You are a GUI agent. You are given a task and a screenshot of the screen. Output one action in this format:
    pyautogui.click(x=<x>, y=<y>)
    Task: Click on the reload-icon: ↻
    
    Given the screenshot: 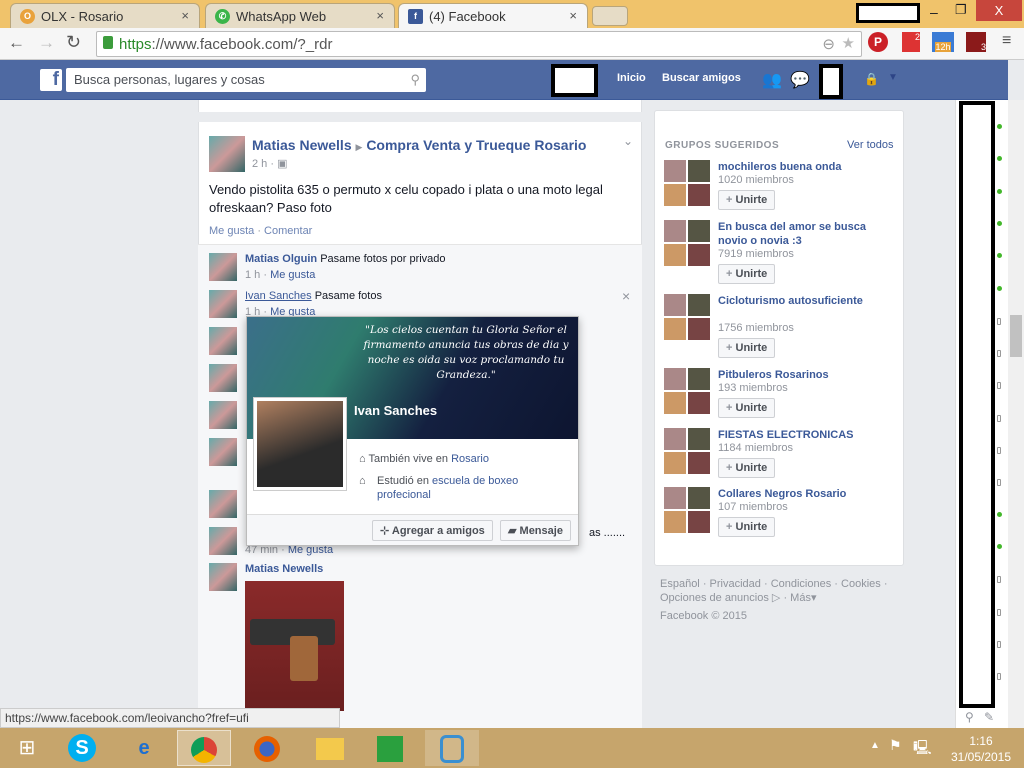 What is the action you would take?
    pyautogui.click(x=73, y=42)
    